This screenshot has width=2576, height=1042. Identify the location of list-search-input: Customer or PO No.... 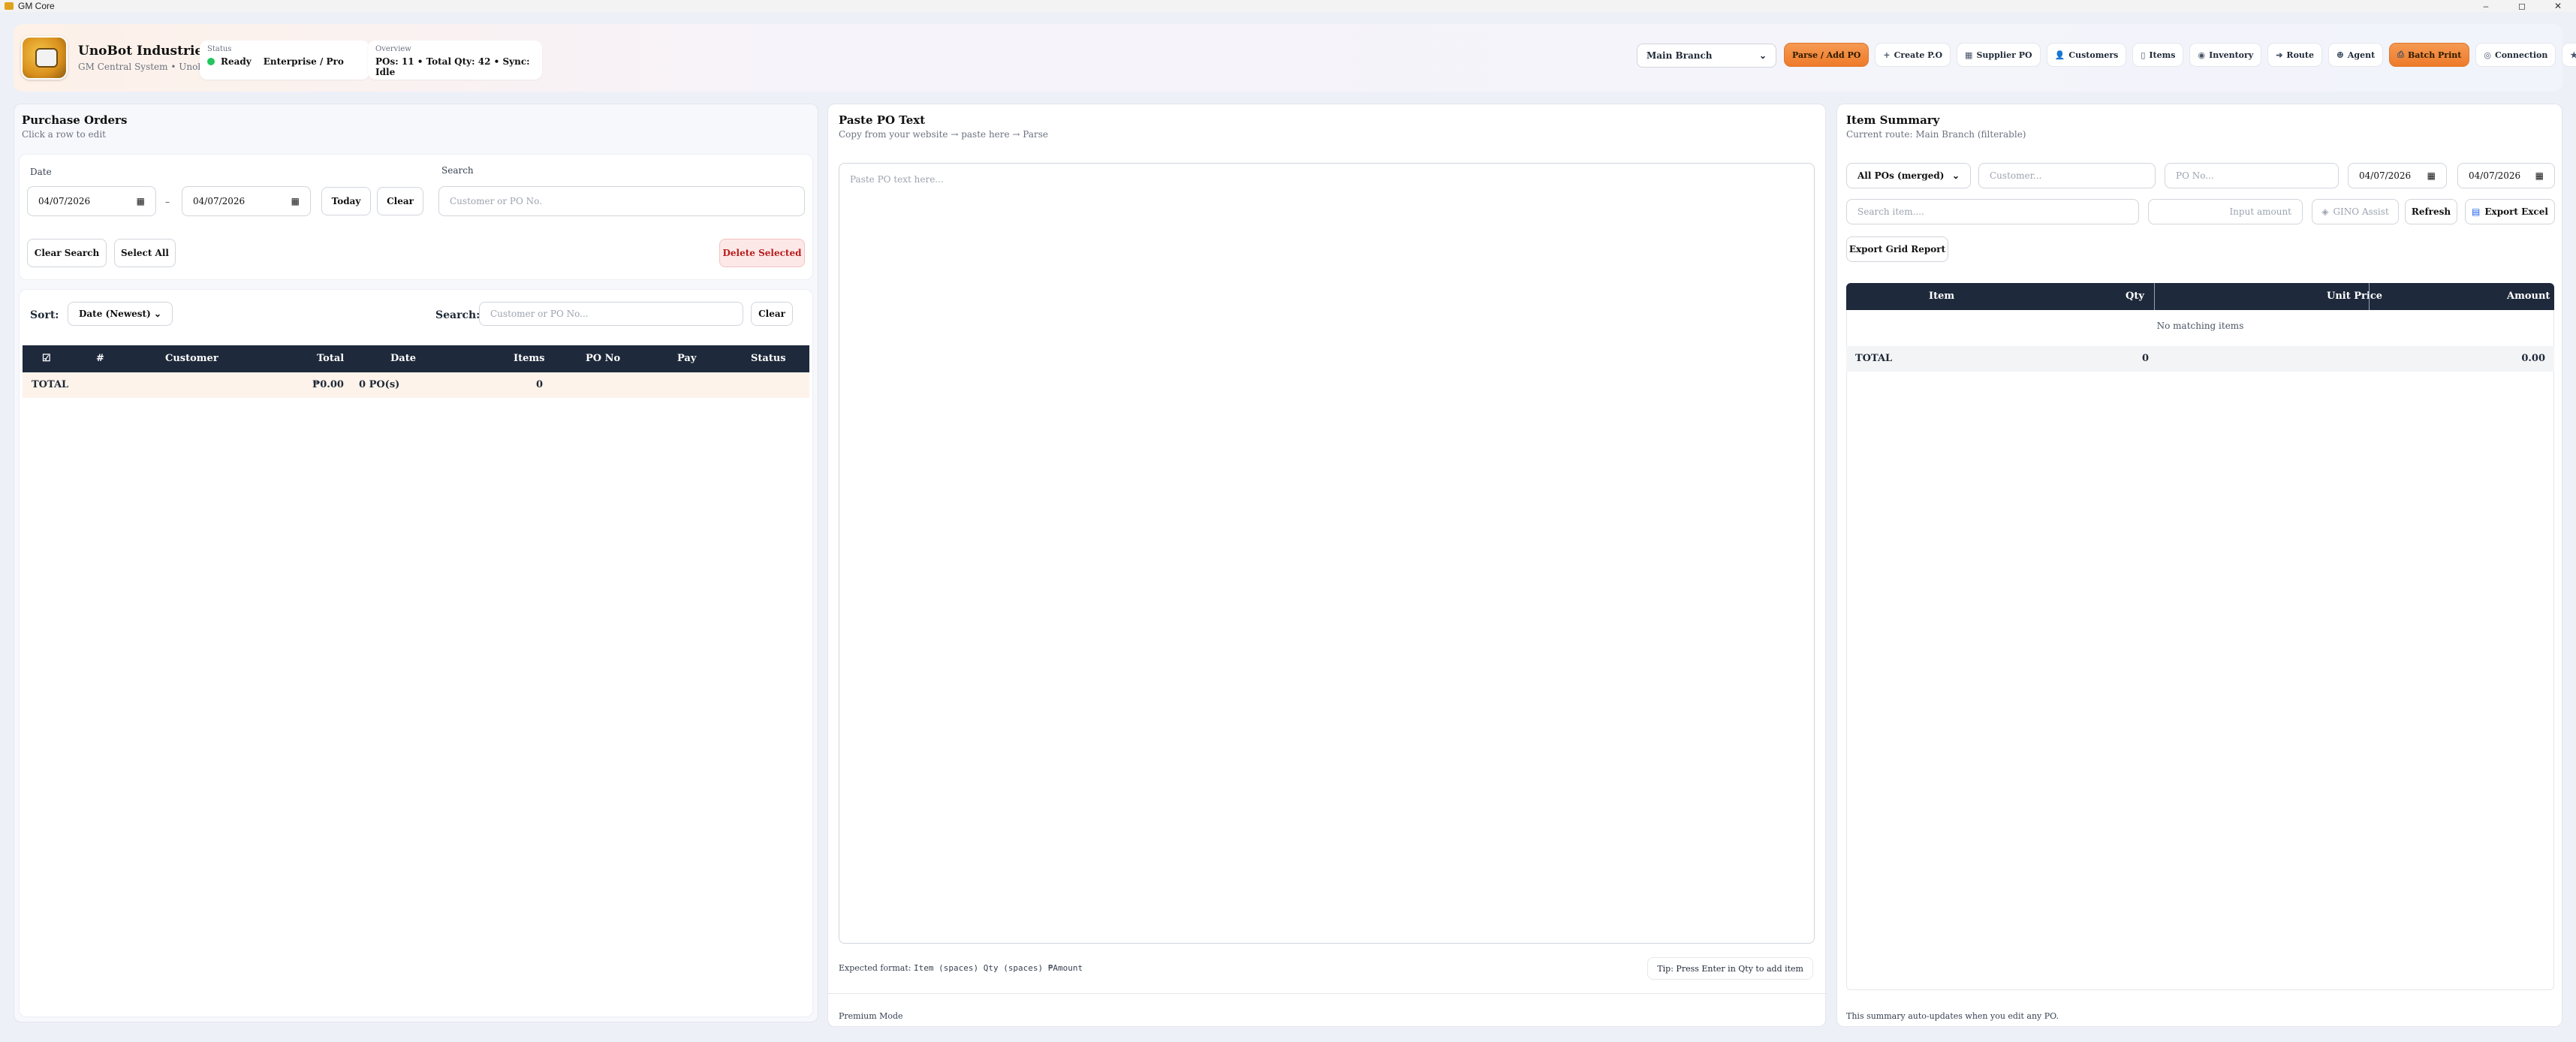
(611, 314).